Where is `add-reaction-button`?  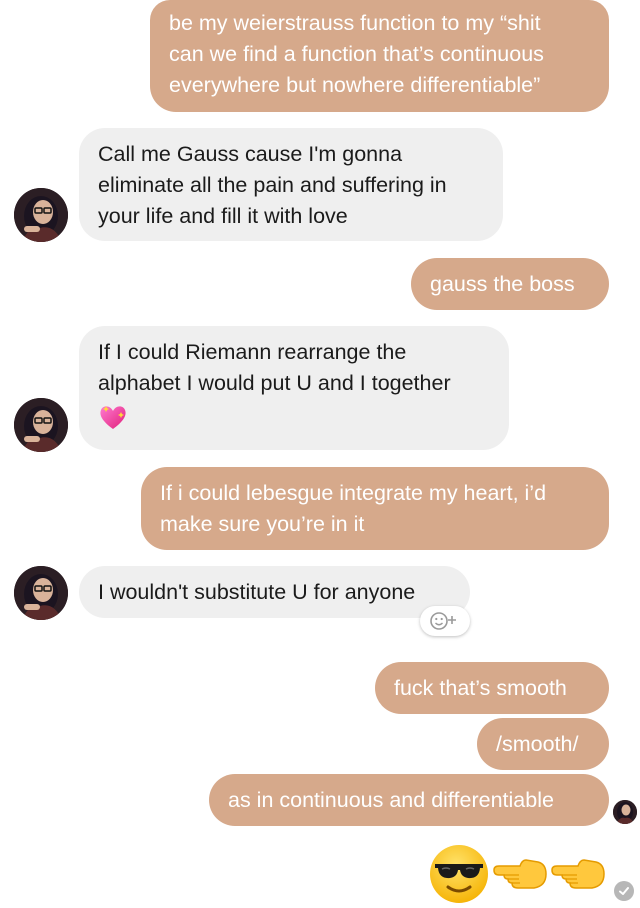
add-reaction-button is located at coordinates (445, 621).